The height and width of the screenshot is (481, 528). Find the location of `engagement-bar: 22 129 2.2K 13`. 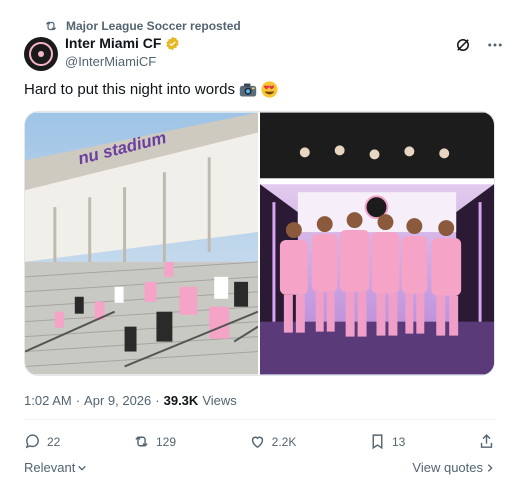

engagement-bar: 22 129 2.2K 13 is located at coordinates (259, 441).